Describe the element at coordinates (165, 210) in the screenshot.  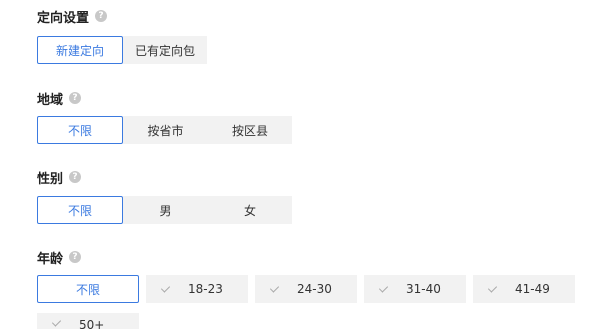
I see `gender-option-male: 男` at that location.